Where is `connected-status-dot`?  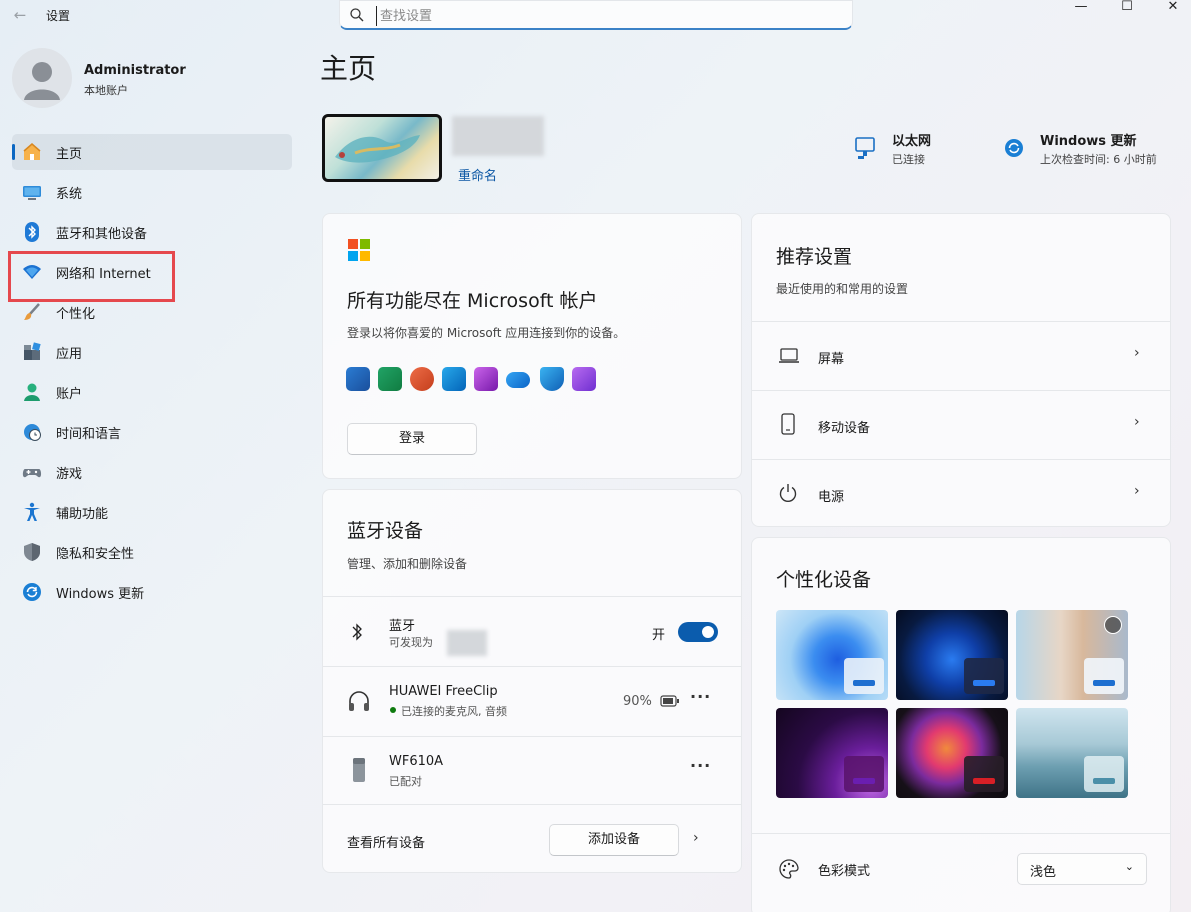
connected-status-dot is located at coordinates (393, 710).